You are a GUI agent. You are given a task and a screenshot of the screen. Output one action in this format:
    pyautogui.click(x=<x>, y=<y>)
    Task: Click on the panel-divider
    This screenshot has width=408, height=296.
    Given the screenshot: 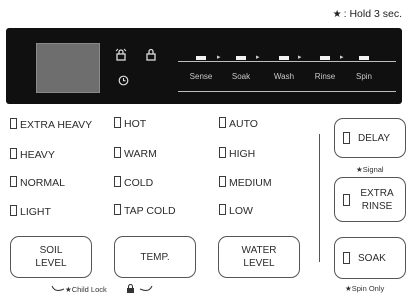 What is the action you would take?
    pyautogui.click(x=319, y=198)
    